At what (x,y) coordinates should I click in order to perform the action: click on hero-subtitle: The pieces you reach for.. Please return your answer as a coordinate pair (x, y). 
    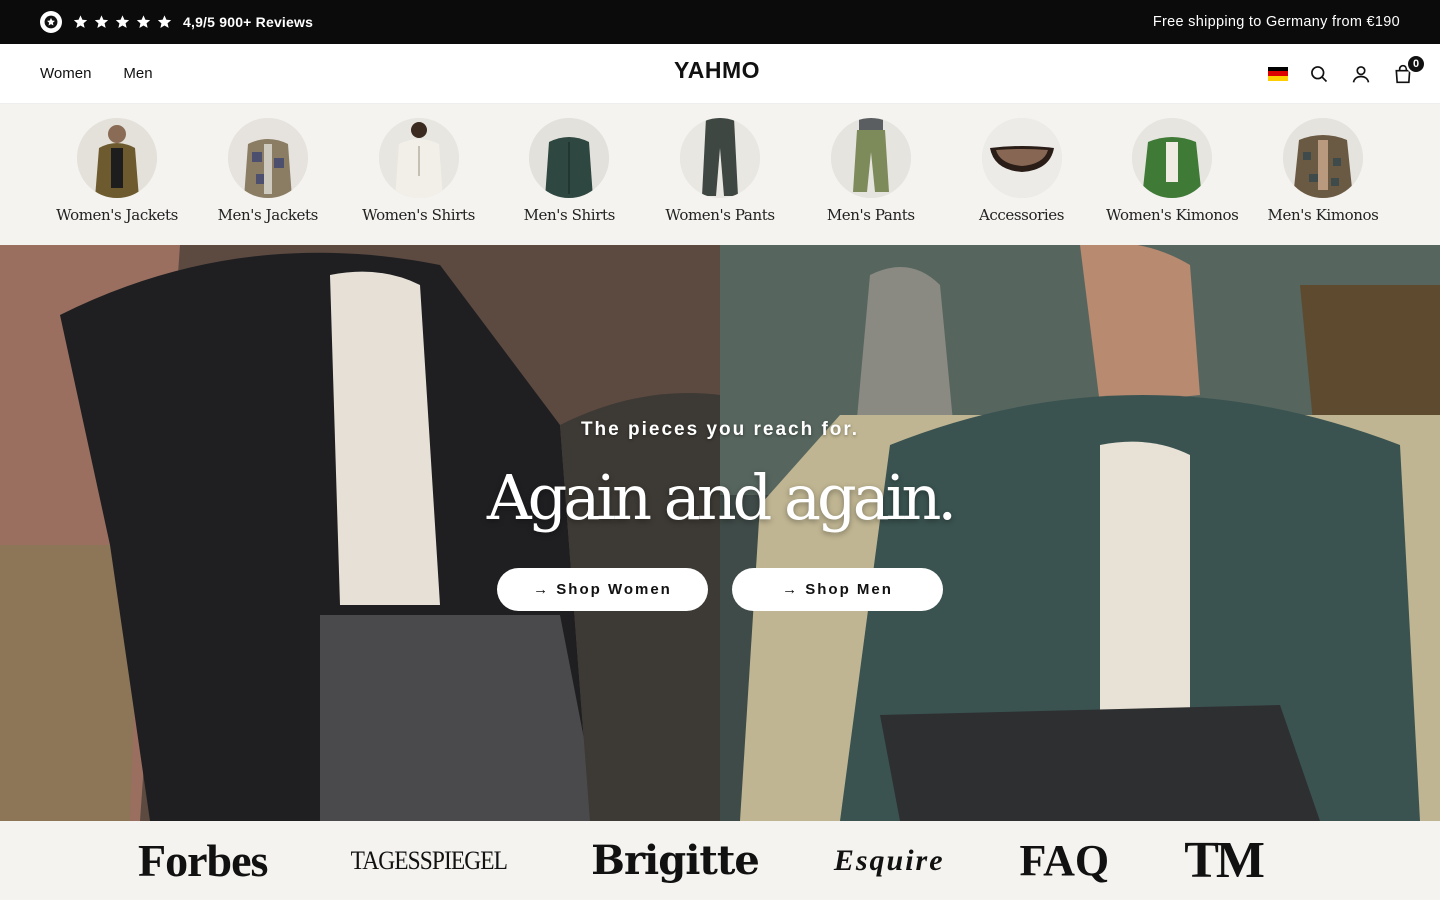
    Looking at the image, I should click on (720, 429).